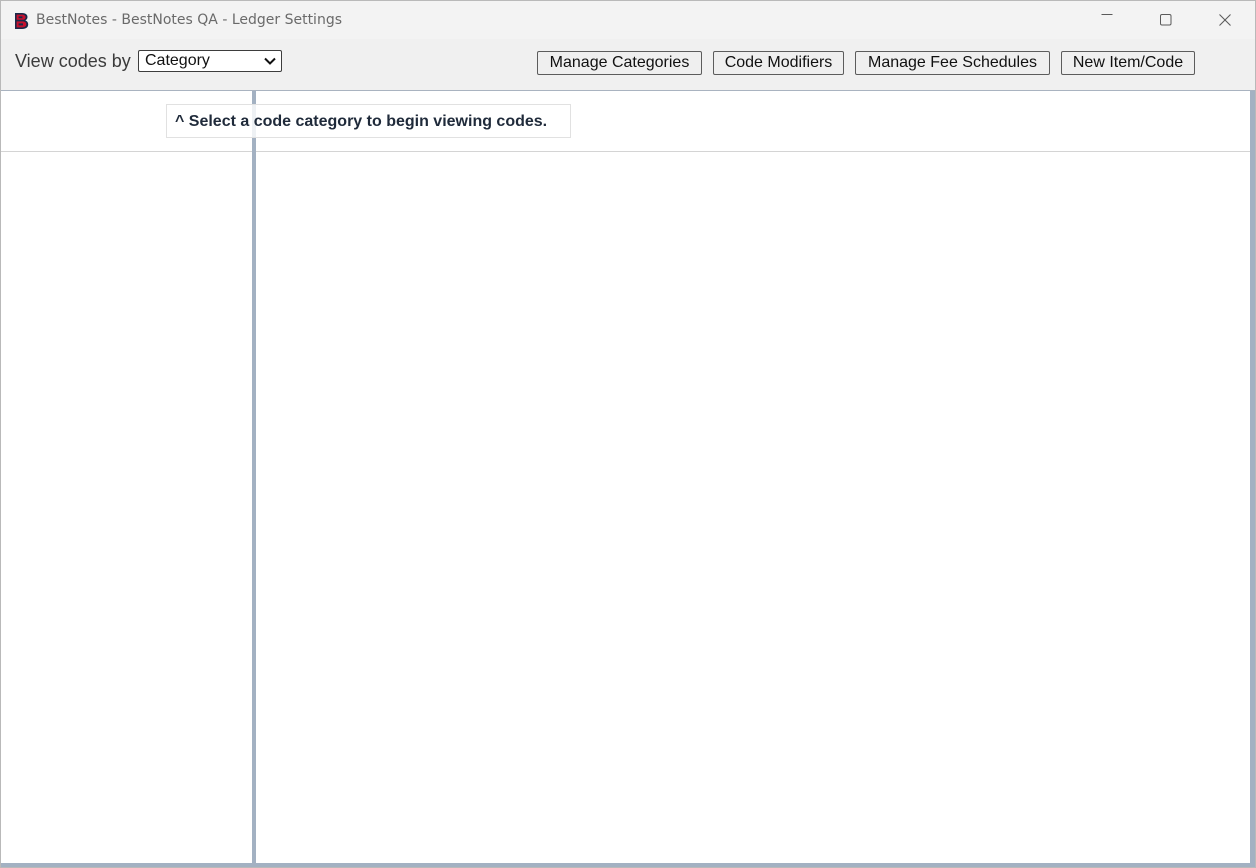 The height and width of the screenshot is (868, 1256). What do you see at coordinates (177, 60) in the screenshot?
I see `view-codes-by-selected-value: Category` at bounding box center [177, 60].